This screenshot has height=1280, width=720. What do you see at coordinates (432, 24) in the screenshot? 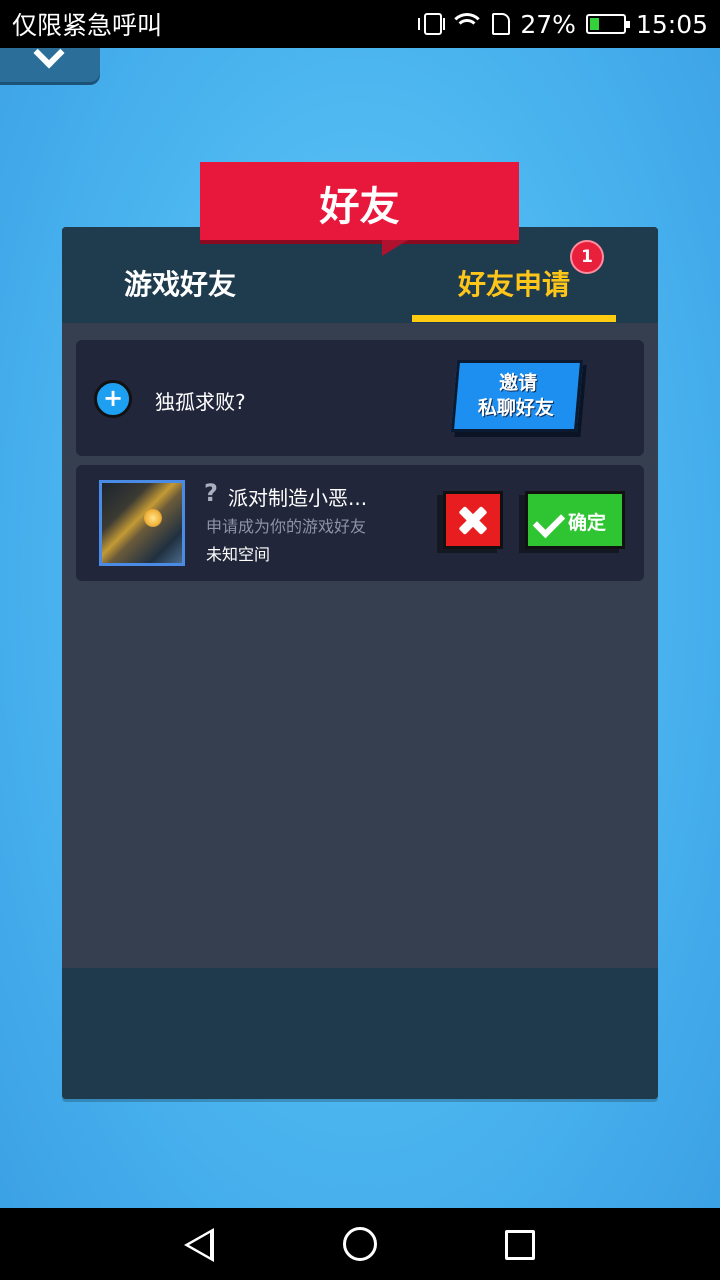
I see `vibrate-icon` at bounding box center [432, 24].